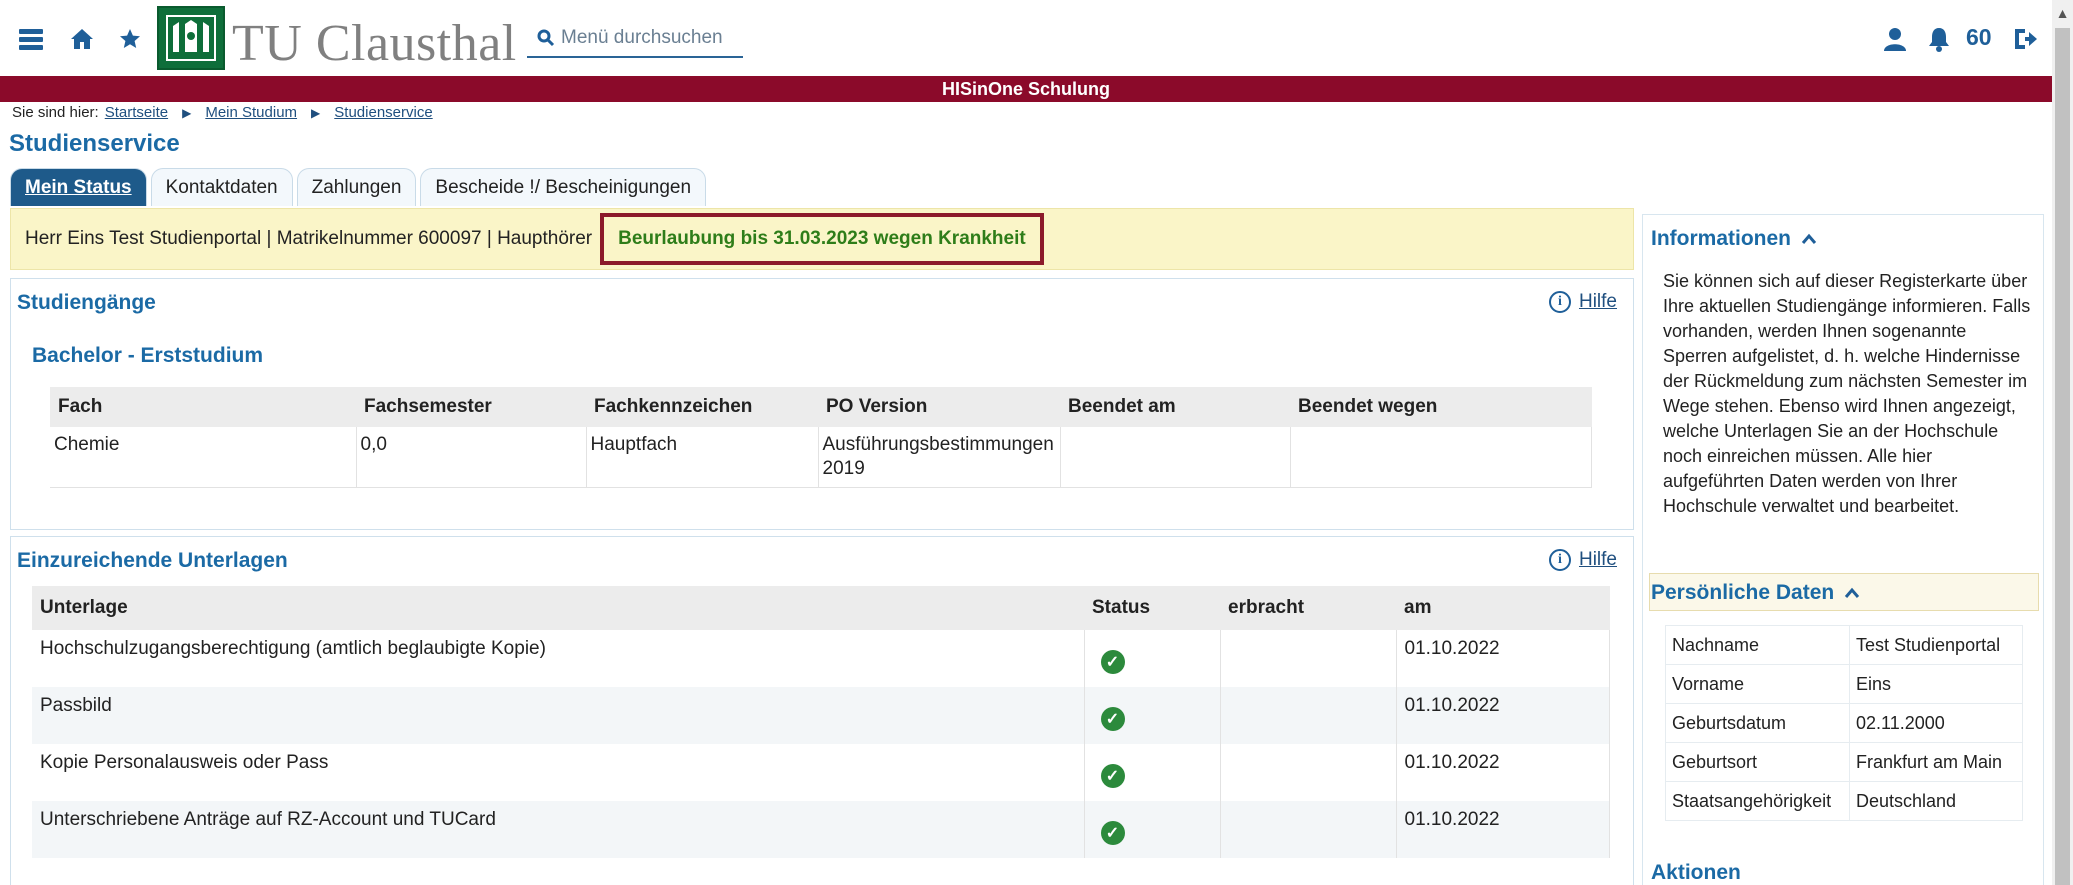  What do you see at coordinates (203, 407) in the screenshot?
I see `column-header: Fach` at bounding box center [203, 407].